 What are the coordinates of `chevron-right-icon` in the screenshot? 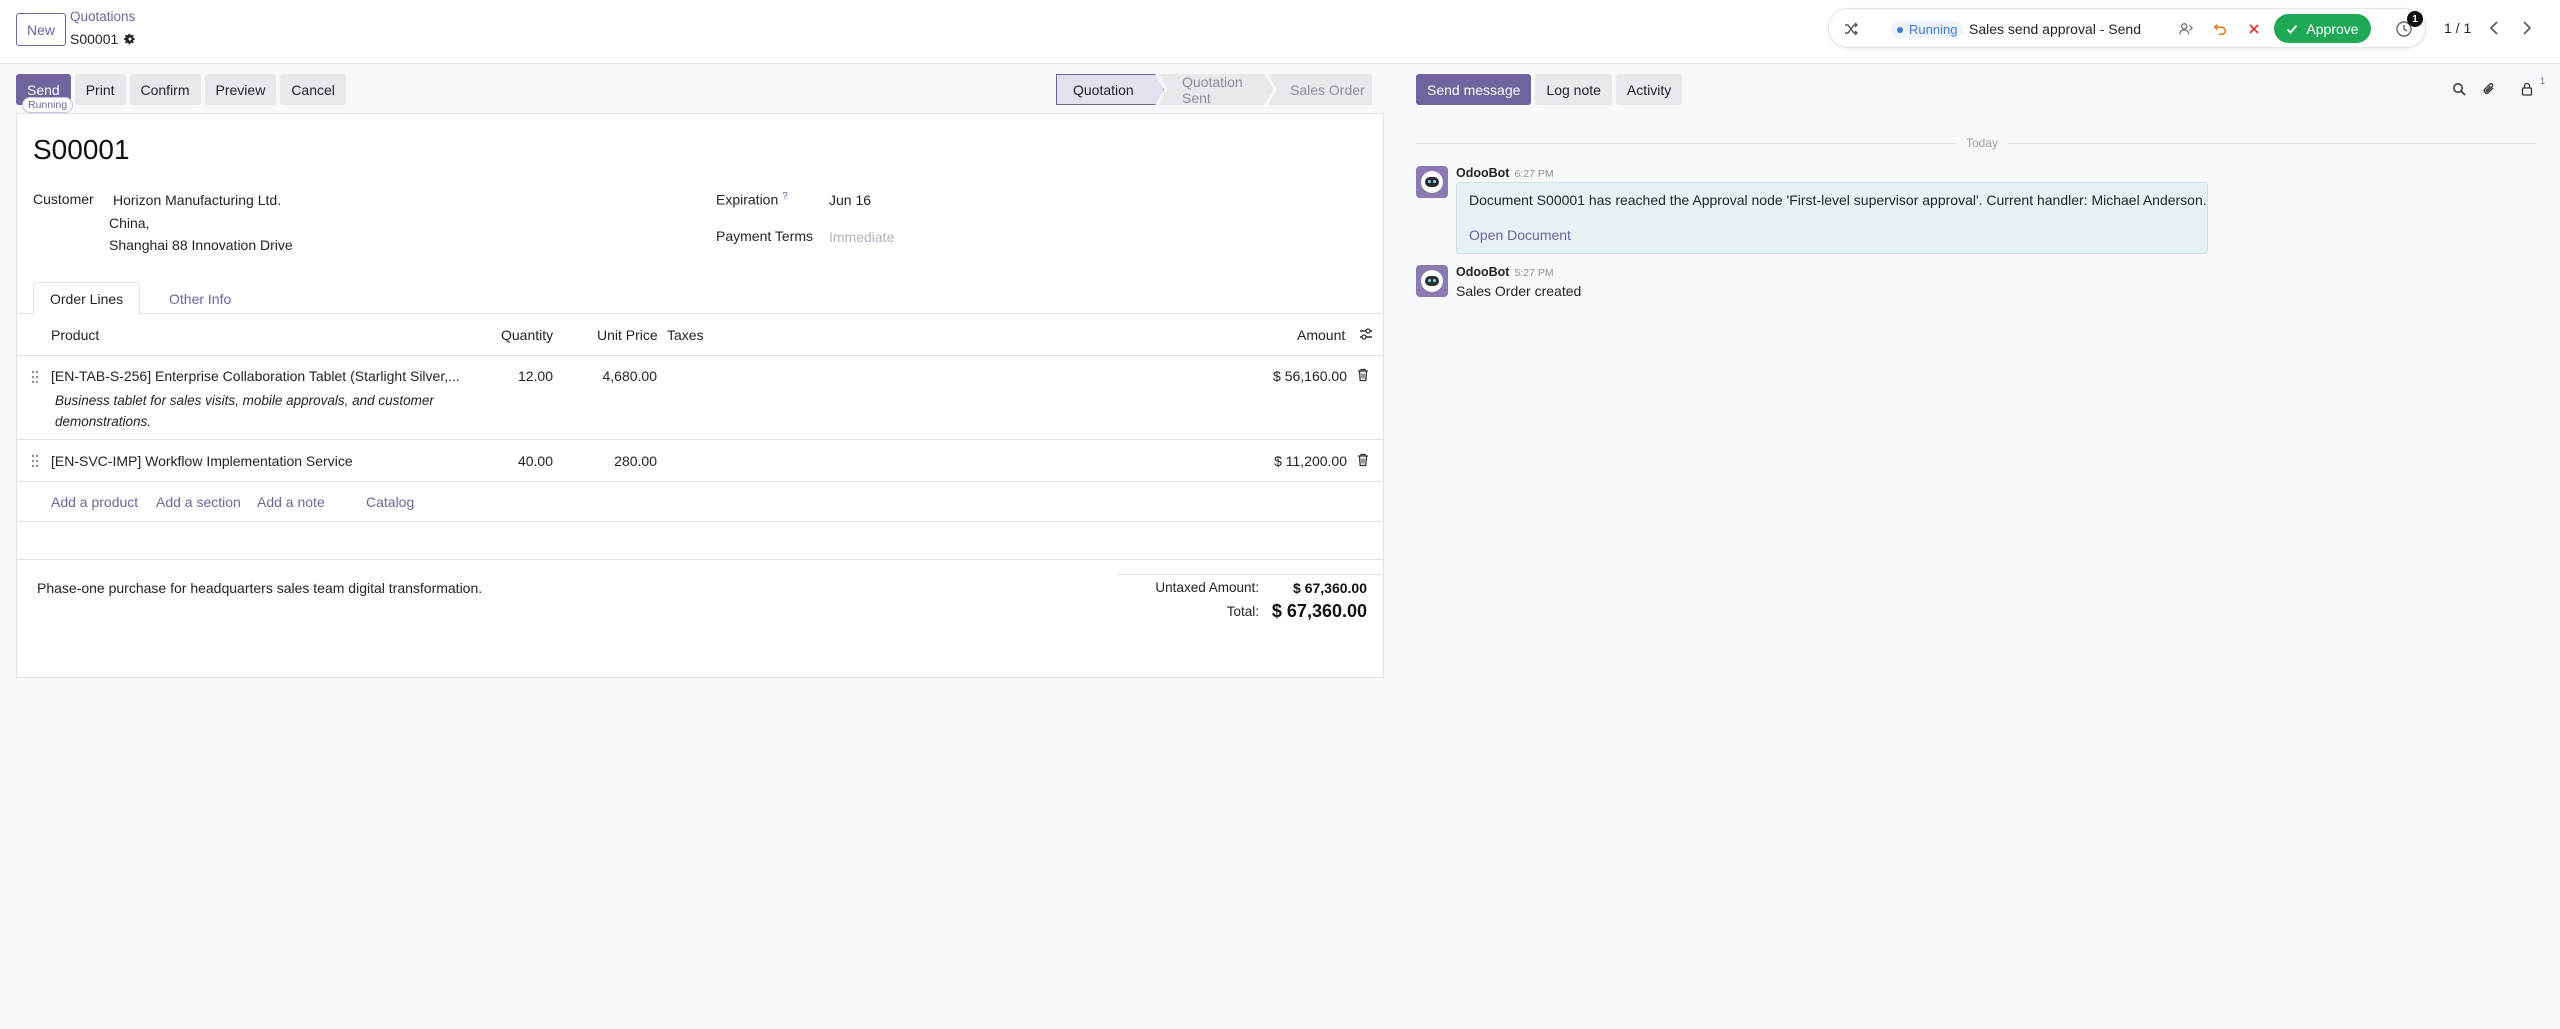 It's located at (2527, 28).